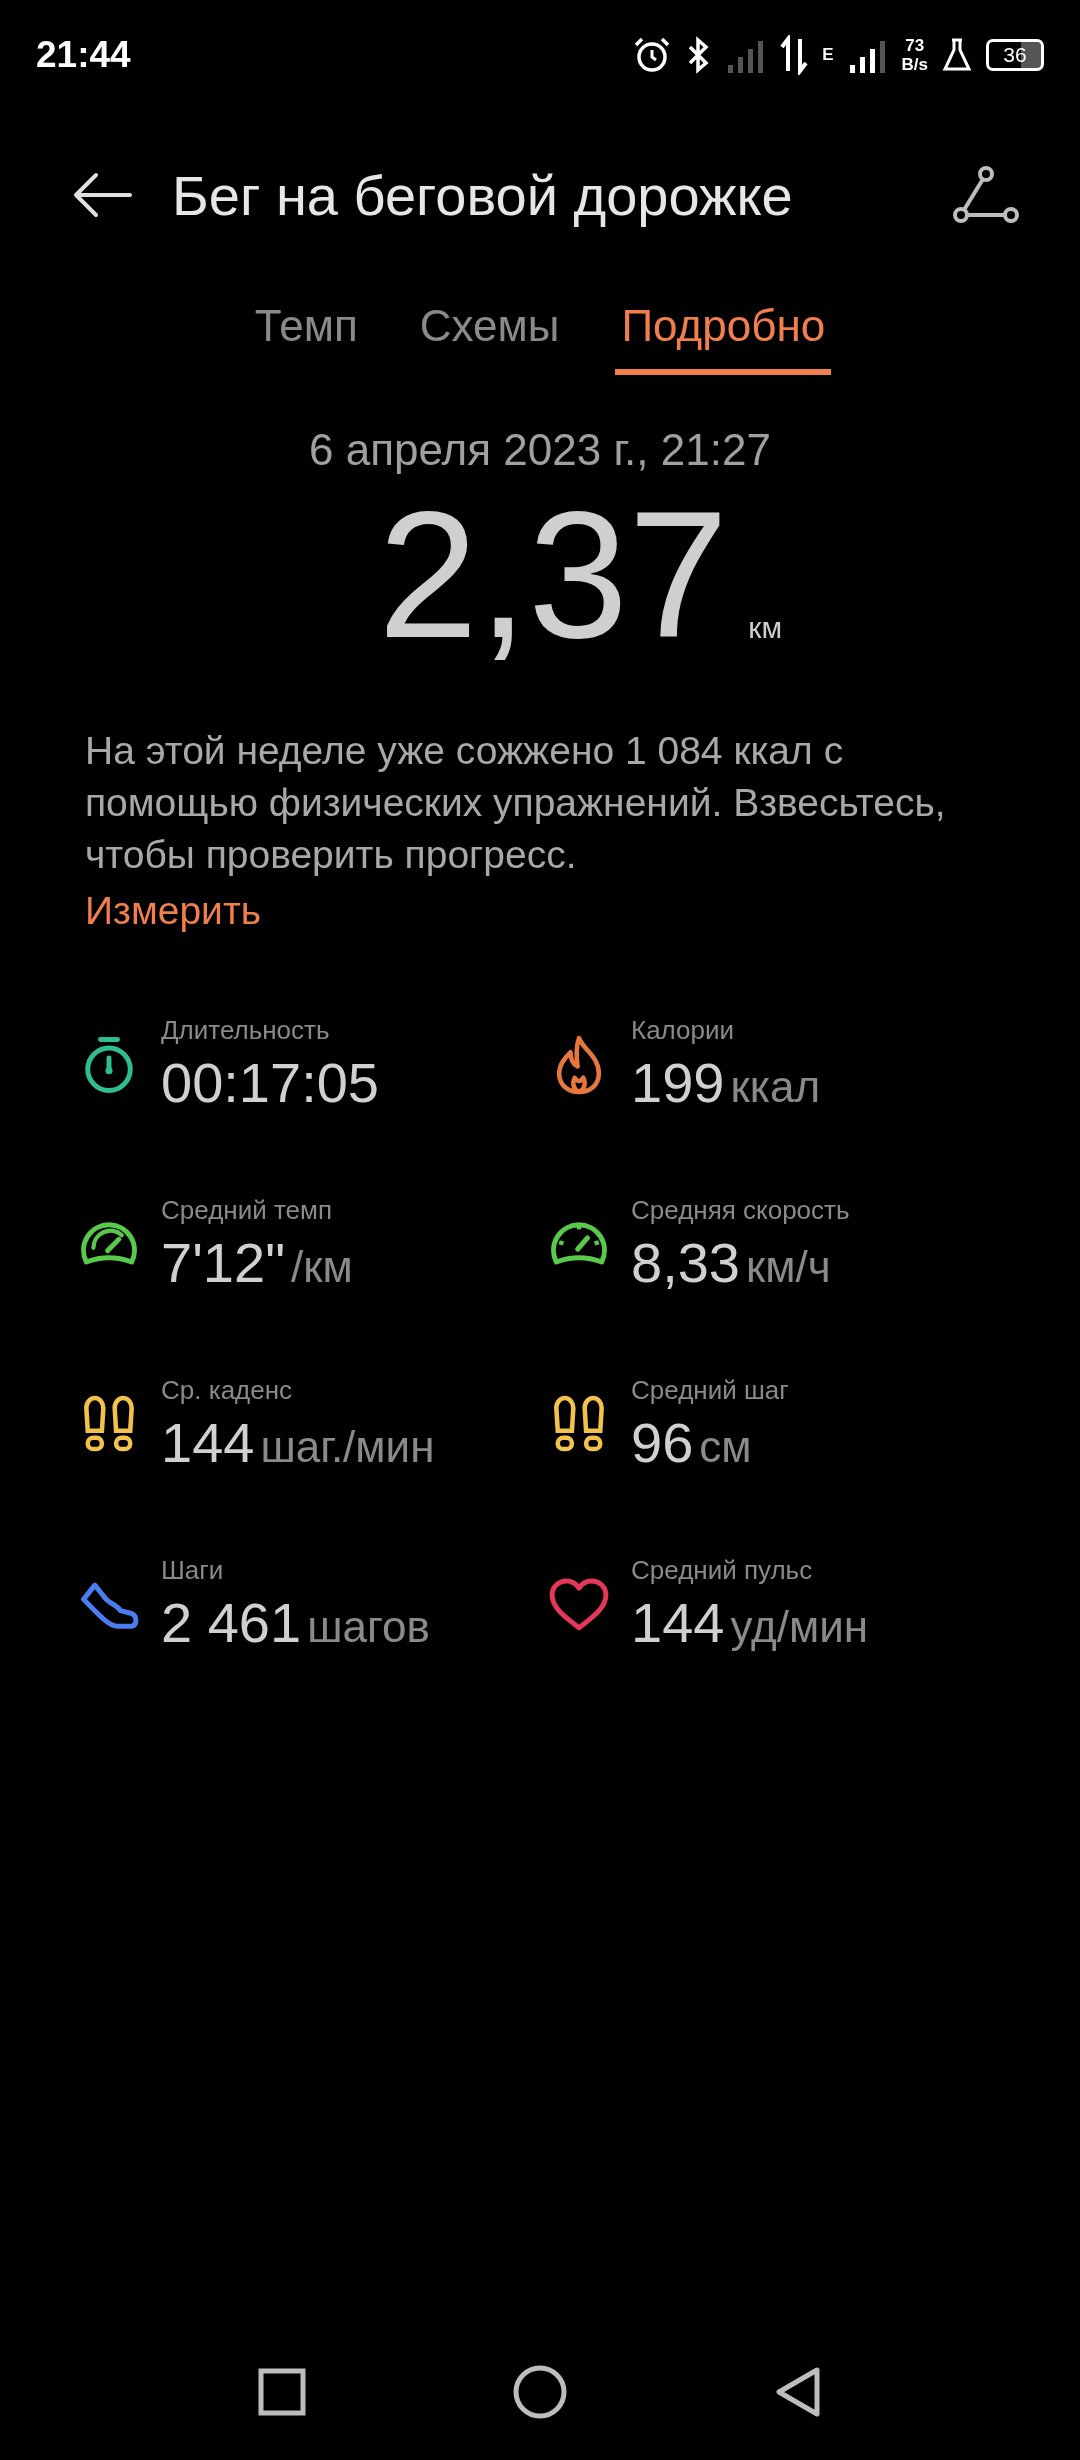  What do you see at coordinates (725, 1447) in the screenshot?
I see `metric-unit: см` at bounding box center [725, 1447].